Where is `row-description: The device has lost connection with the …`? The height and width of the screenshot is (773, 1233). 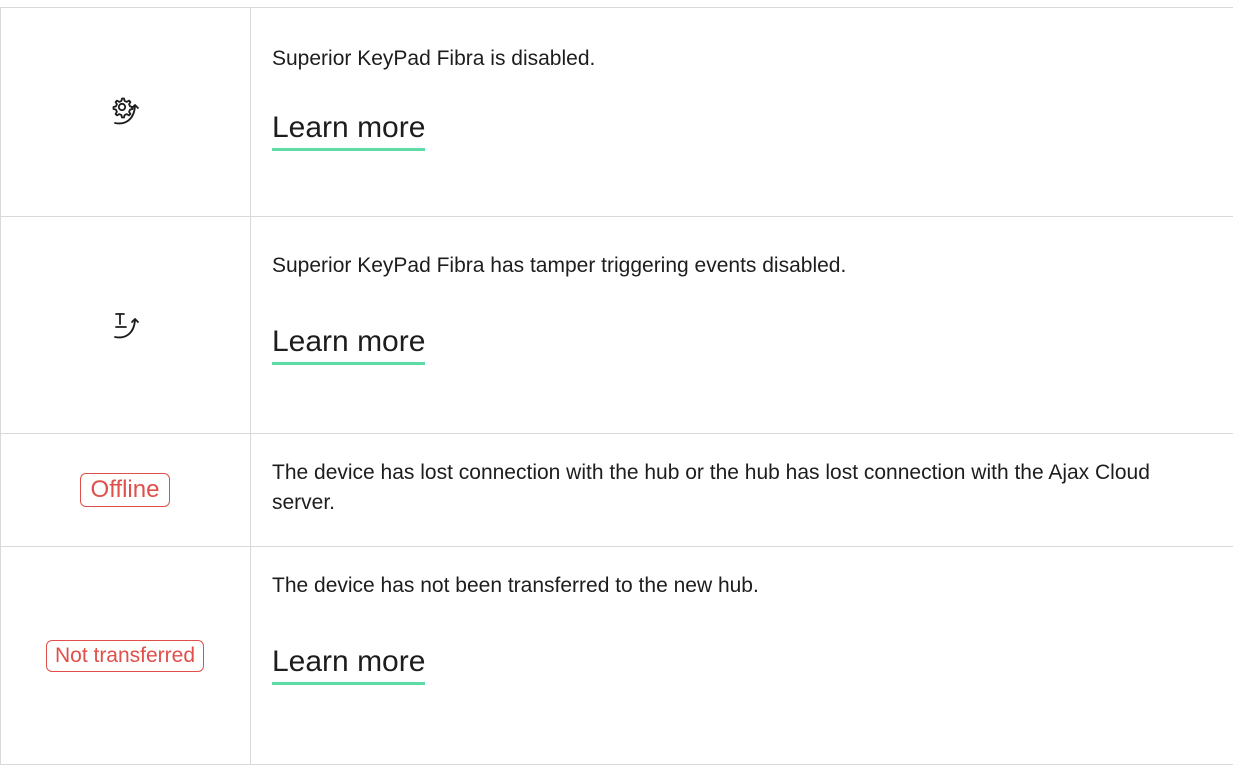
row-description: The device has lost connection with the … is located at coordinates (711, 487).